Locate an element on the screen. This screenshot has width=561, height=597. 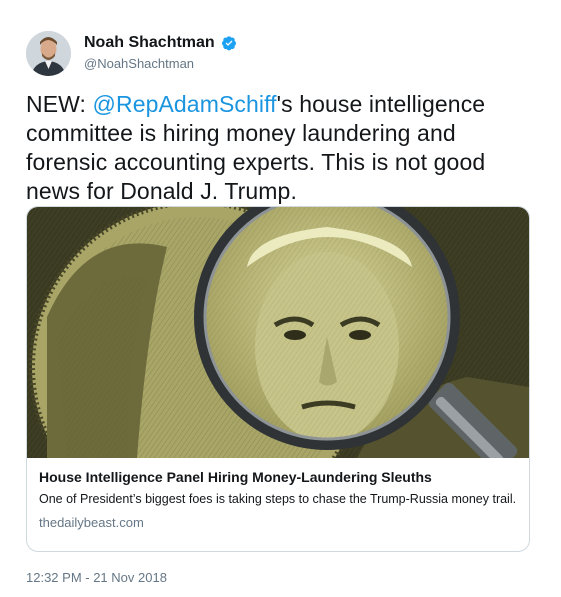
tweet-text-prefix: NEW: is located at coordinates (59, 104).